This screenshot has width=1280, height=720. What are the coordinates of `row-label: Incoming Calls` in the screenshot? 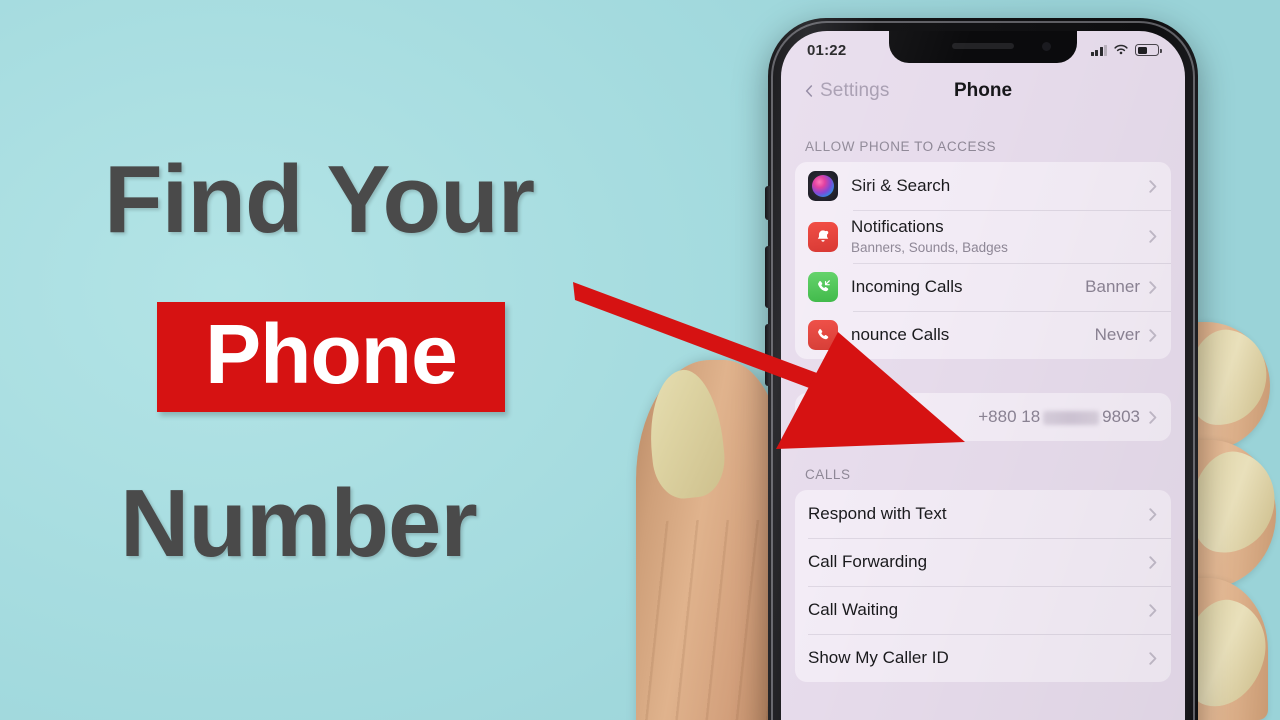 It's located at (907, 286).